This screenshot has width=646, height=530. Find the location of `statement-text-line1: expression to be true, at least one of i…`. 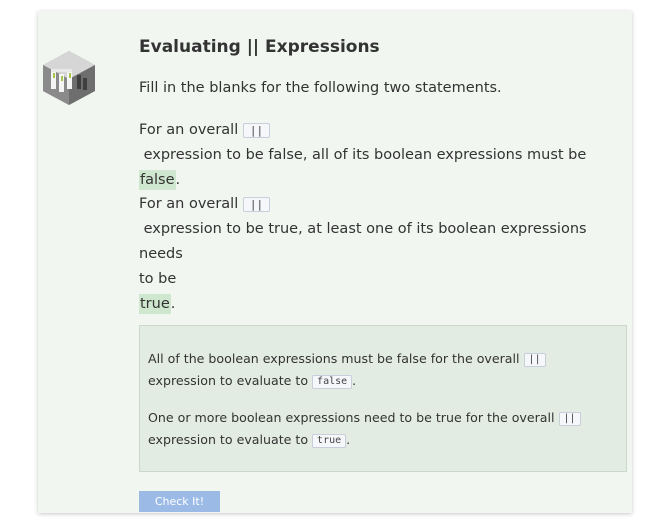

statement-text-line1: expression to be true, at least one of i… is located at coordinates (363, 241).